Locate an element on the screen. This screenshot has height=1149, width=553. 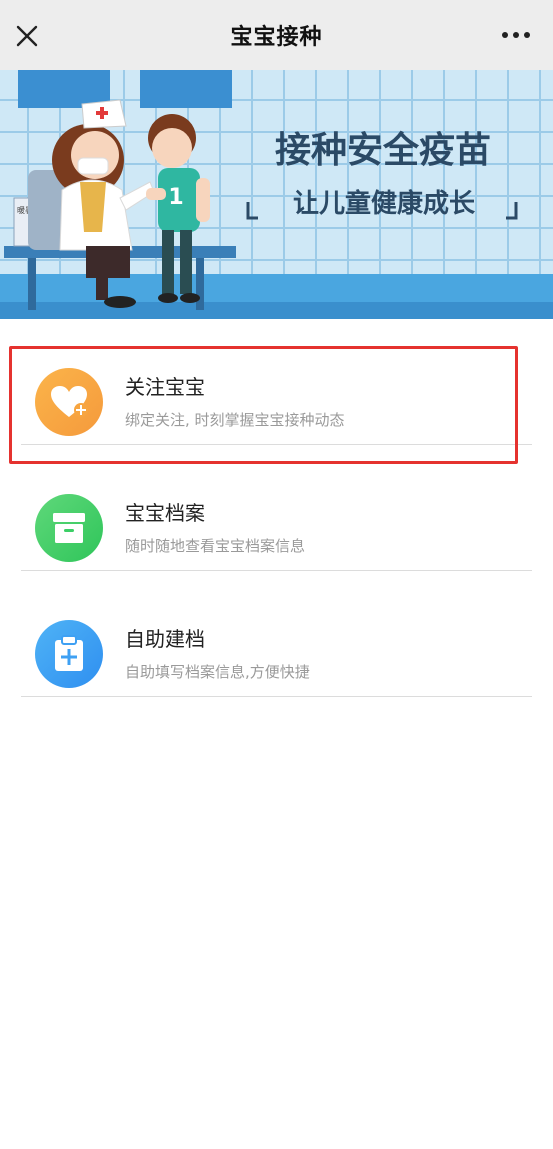
nav-bar: 宝宝接种 is located at coordinates (276, 35).